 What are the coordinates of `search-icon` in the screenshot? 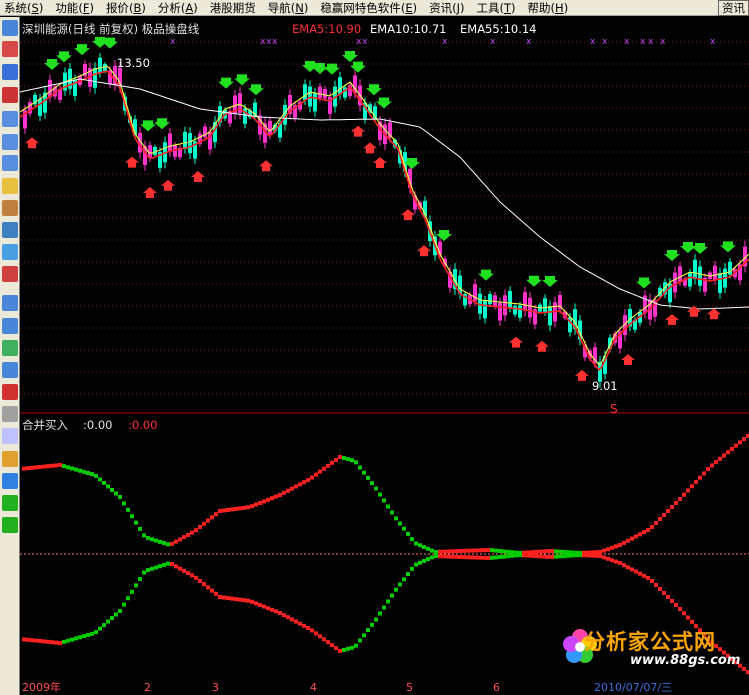 It's located at (10, 252).